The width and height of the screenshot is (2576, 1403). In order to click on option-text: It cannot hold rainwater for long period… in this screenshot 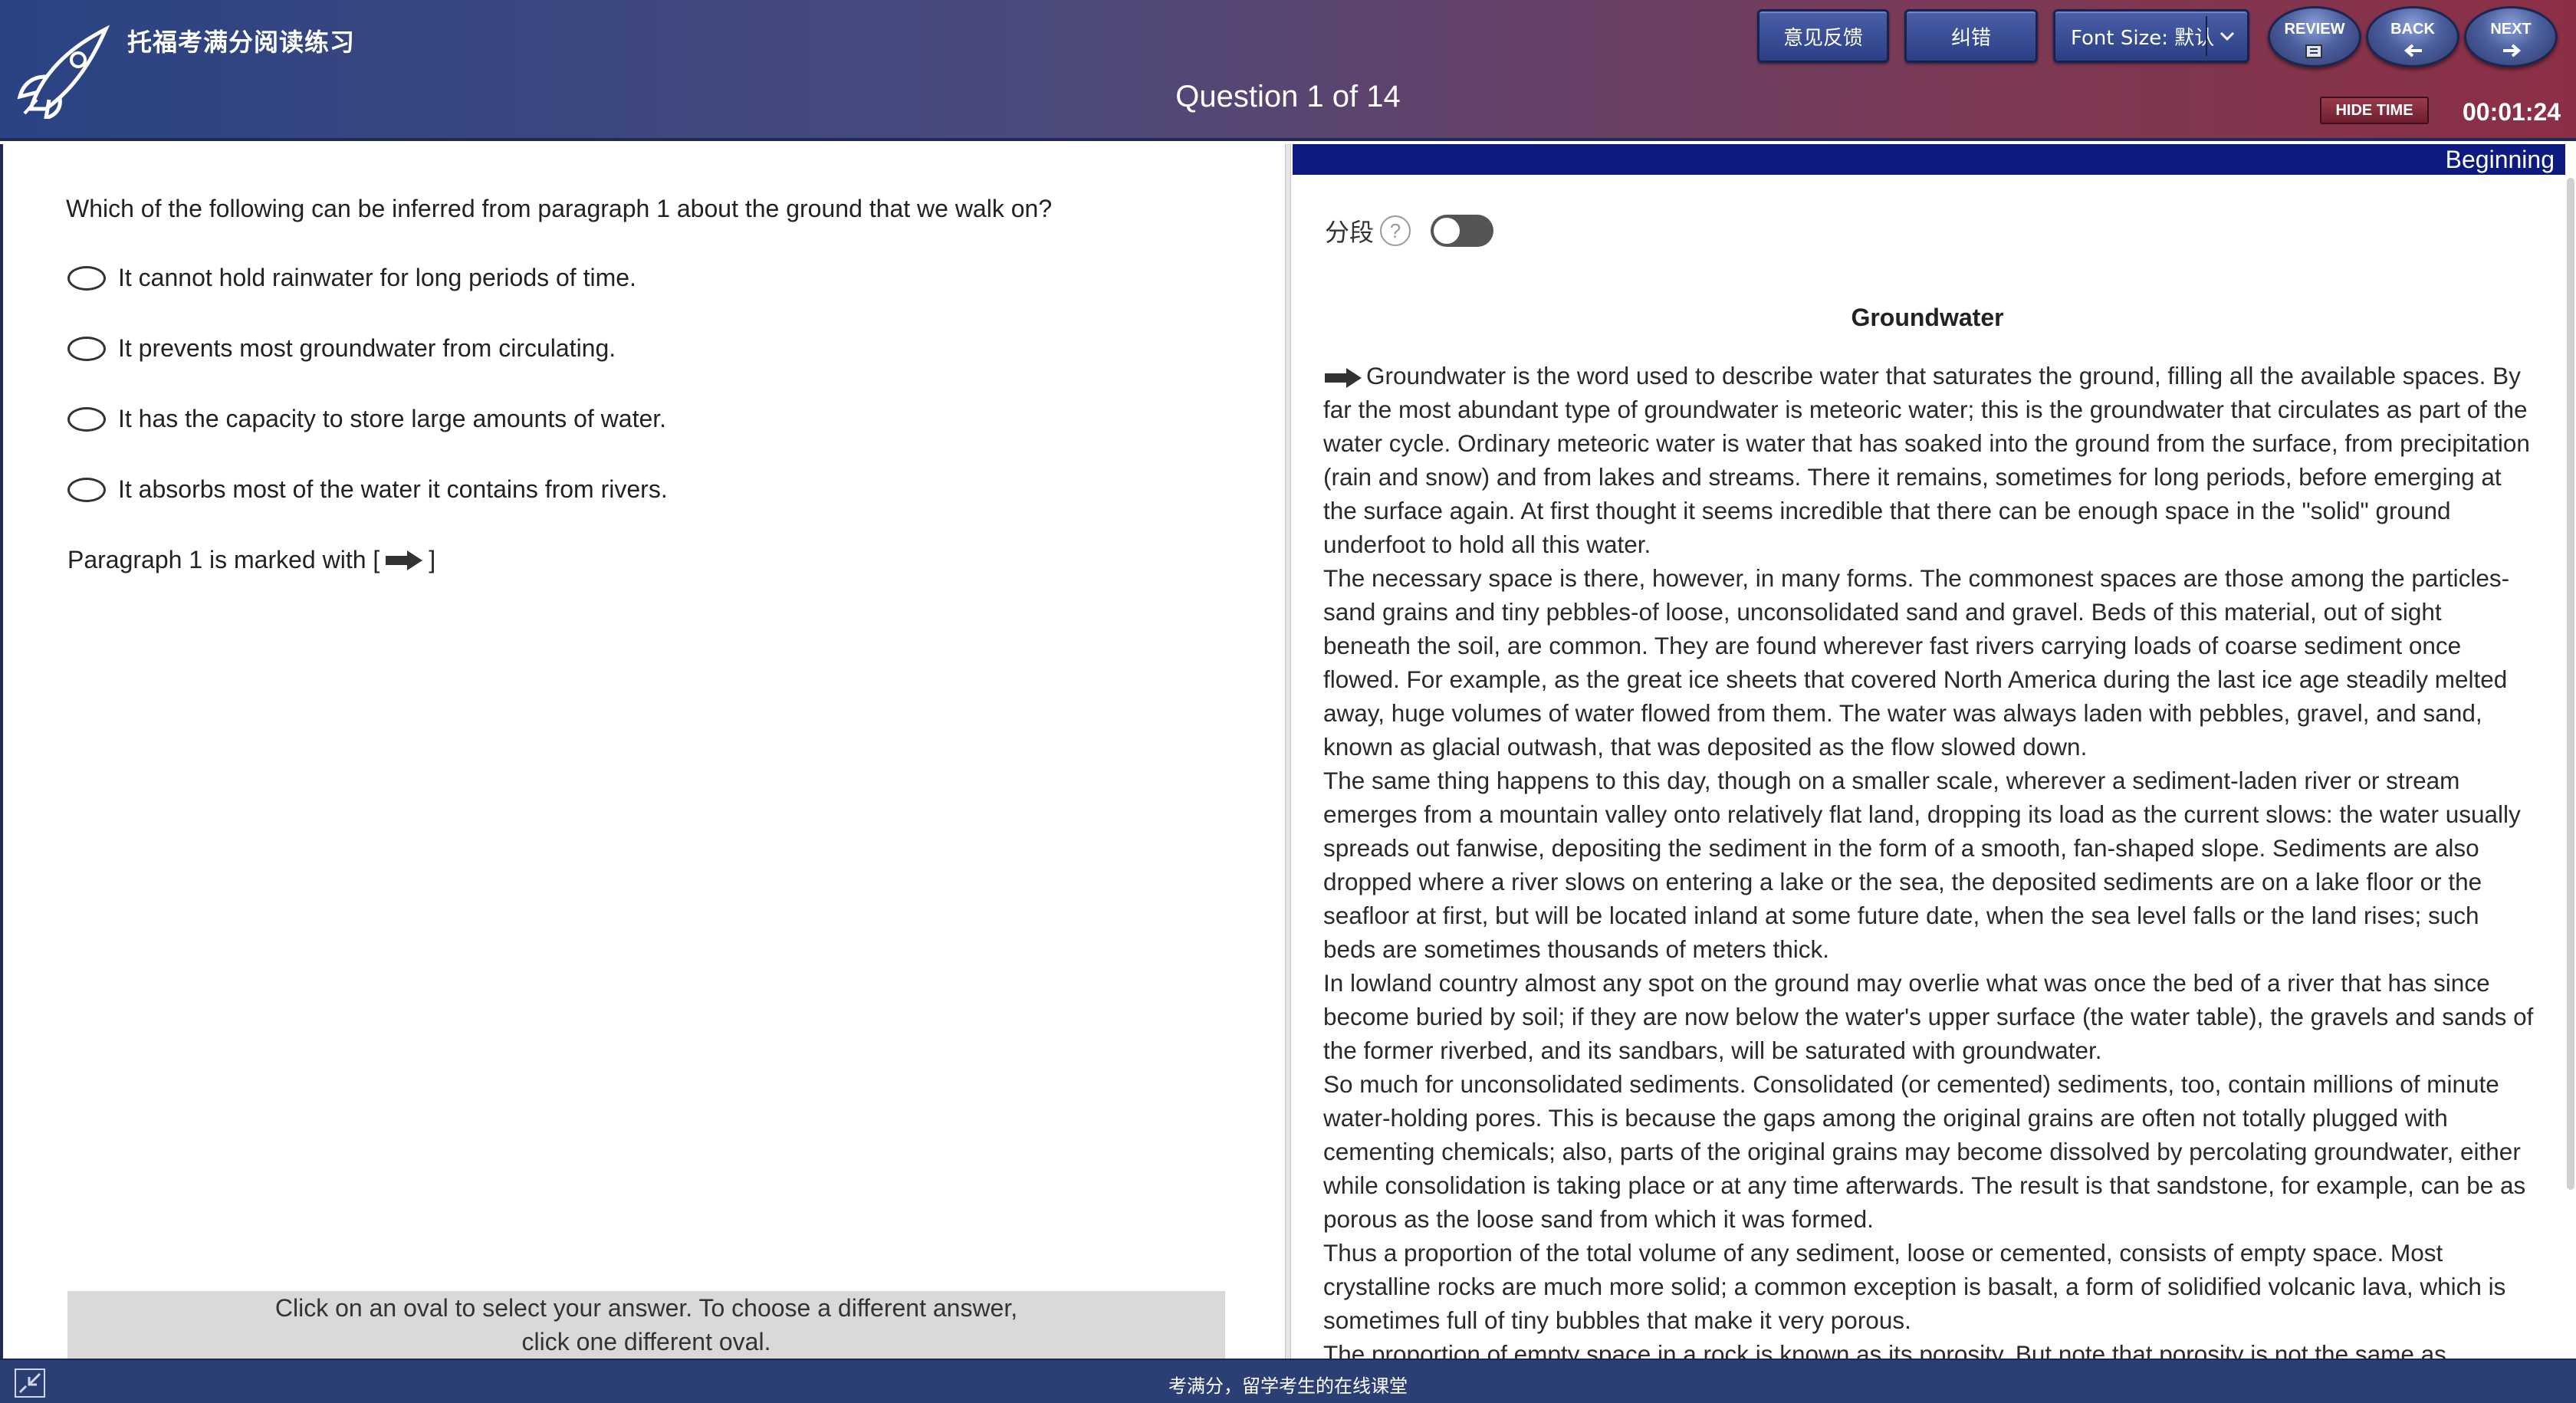, I will do `click(377, 277)`.